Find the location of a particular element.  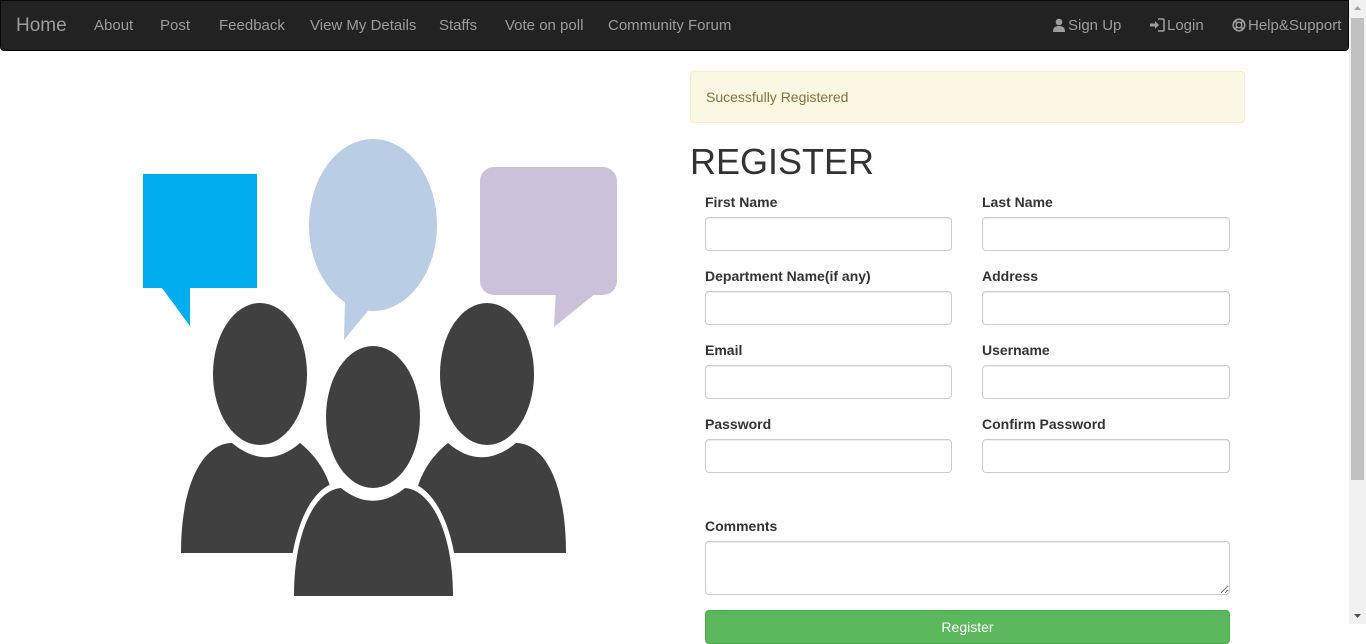

last-name-input is located at coordinates (1106, 234).